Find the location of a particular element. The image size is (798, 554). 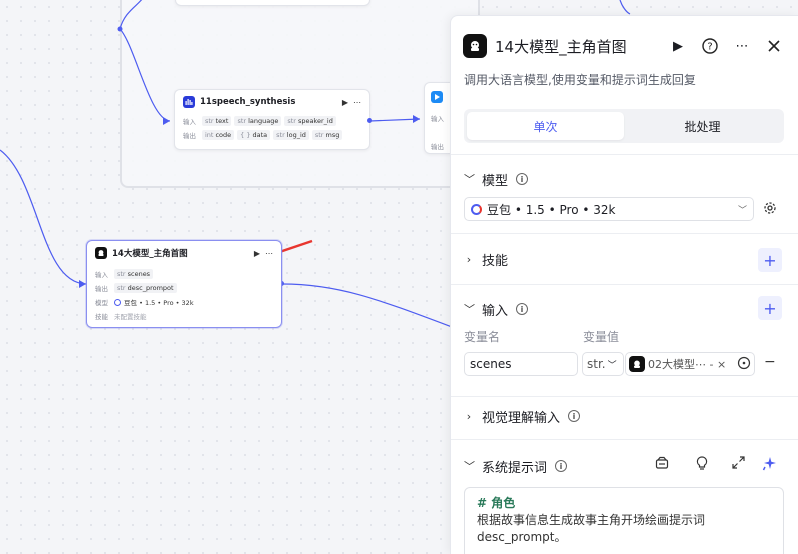

remove-input-button: − is located at coordinates (770, 362).